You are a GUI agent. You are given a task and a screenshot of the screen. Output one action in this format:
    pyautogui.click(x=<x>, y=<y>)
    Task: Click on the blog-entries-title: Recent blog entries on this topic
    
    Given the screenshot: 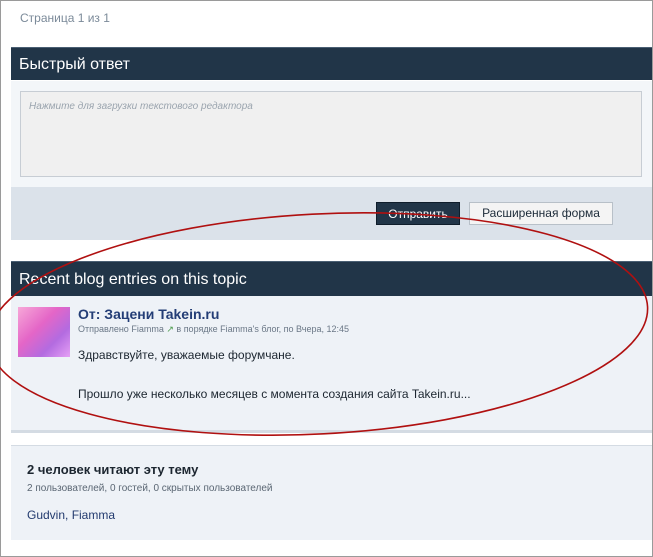 What is the action you would take?
    pyautogui.click(x=133, y=279)
    